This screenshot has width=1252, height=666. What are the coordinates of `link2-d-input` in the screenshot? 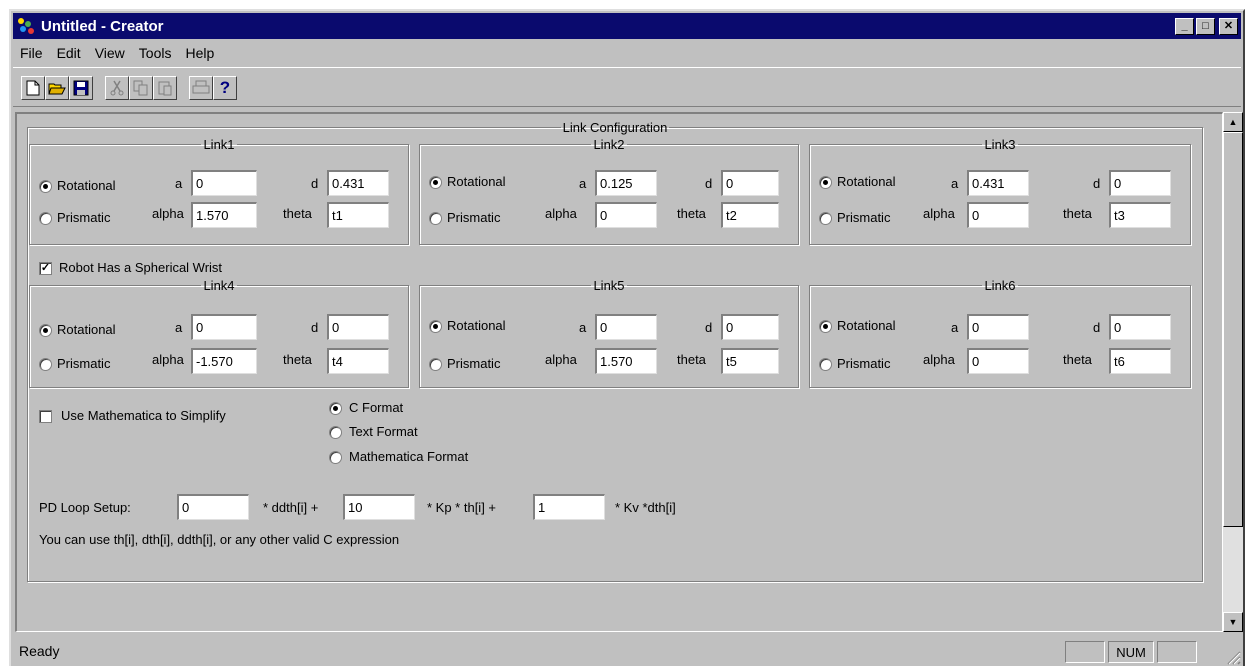 It's located at (750, 183).